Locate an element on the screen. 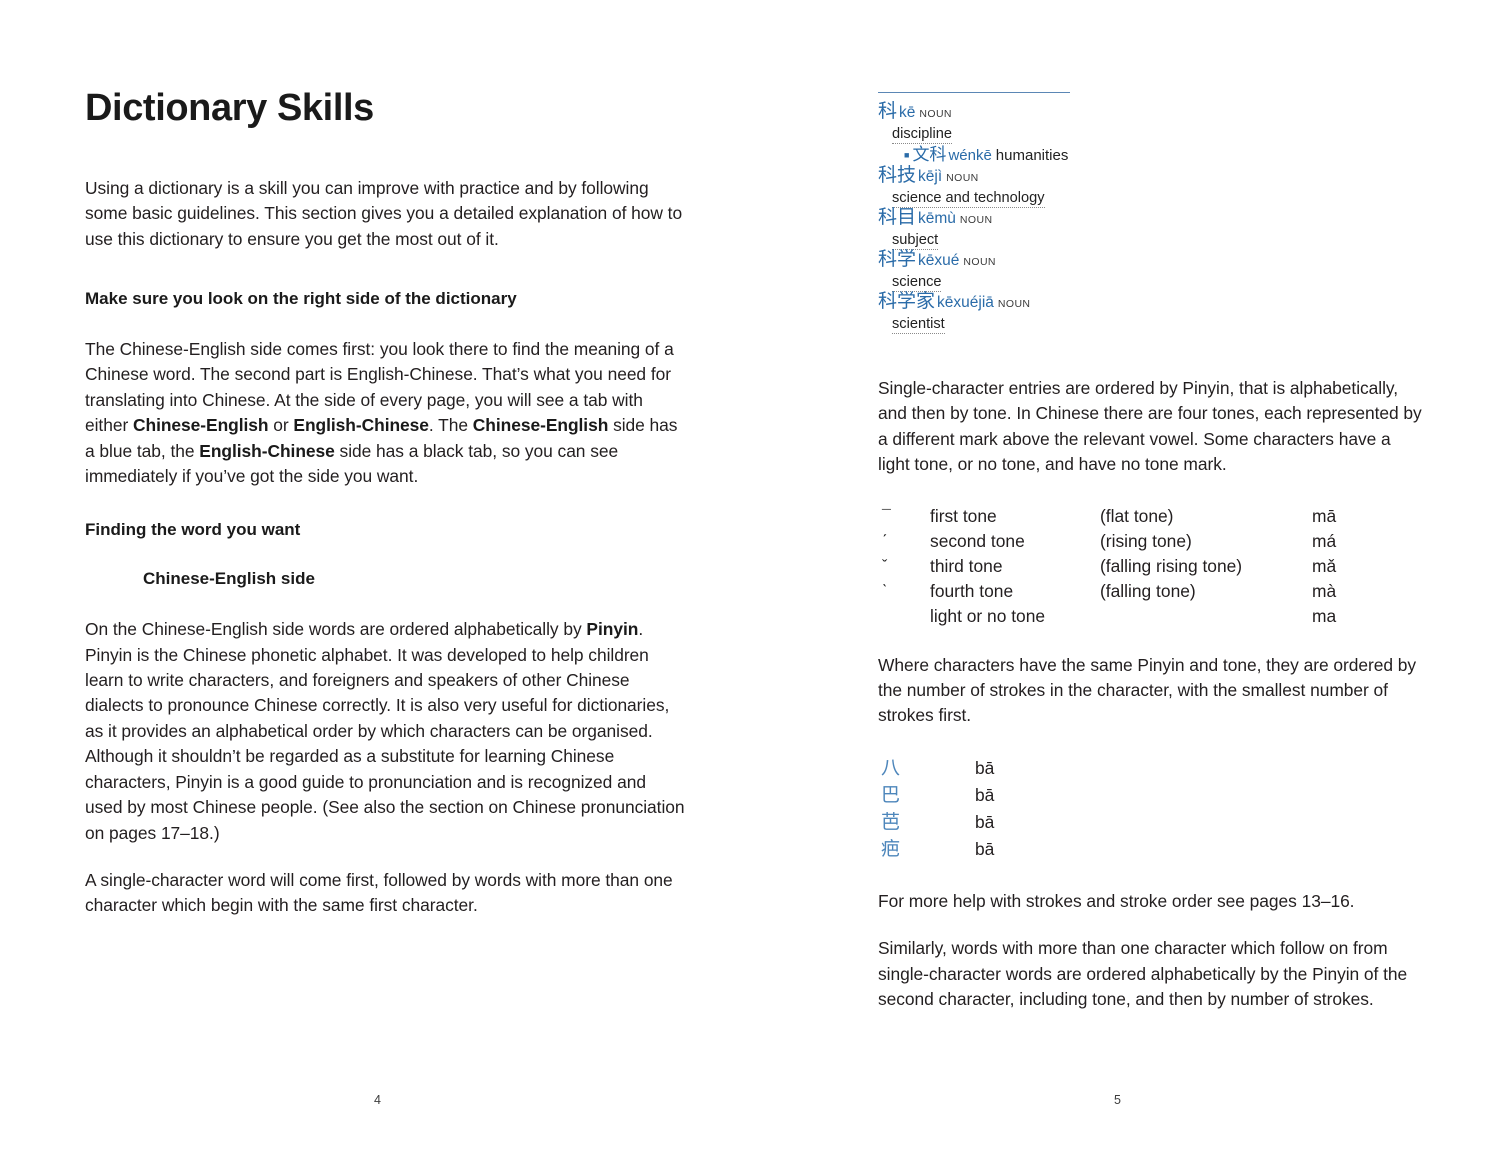 Image resolution: width=1500 pixels, height=1150 pixels. tone-mark-glyph: ˋ is located at coordinates (885, 591).